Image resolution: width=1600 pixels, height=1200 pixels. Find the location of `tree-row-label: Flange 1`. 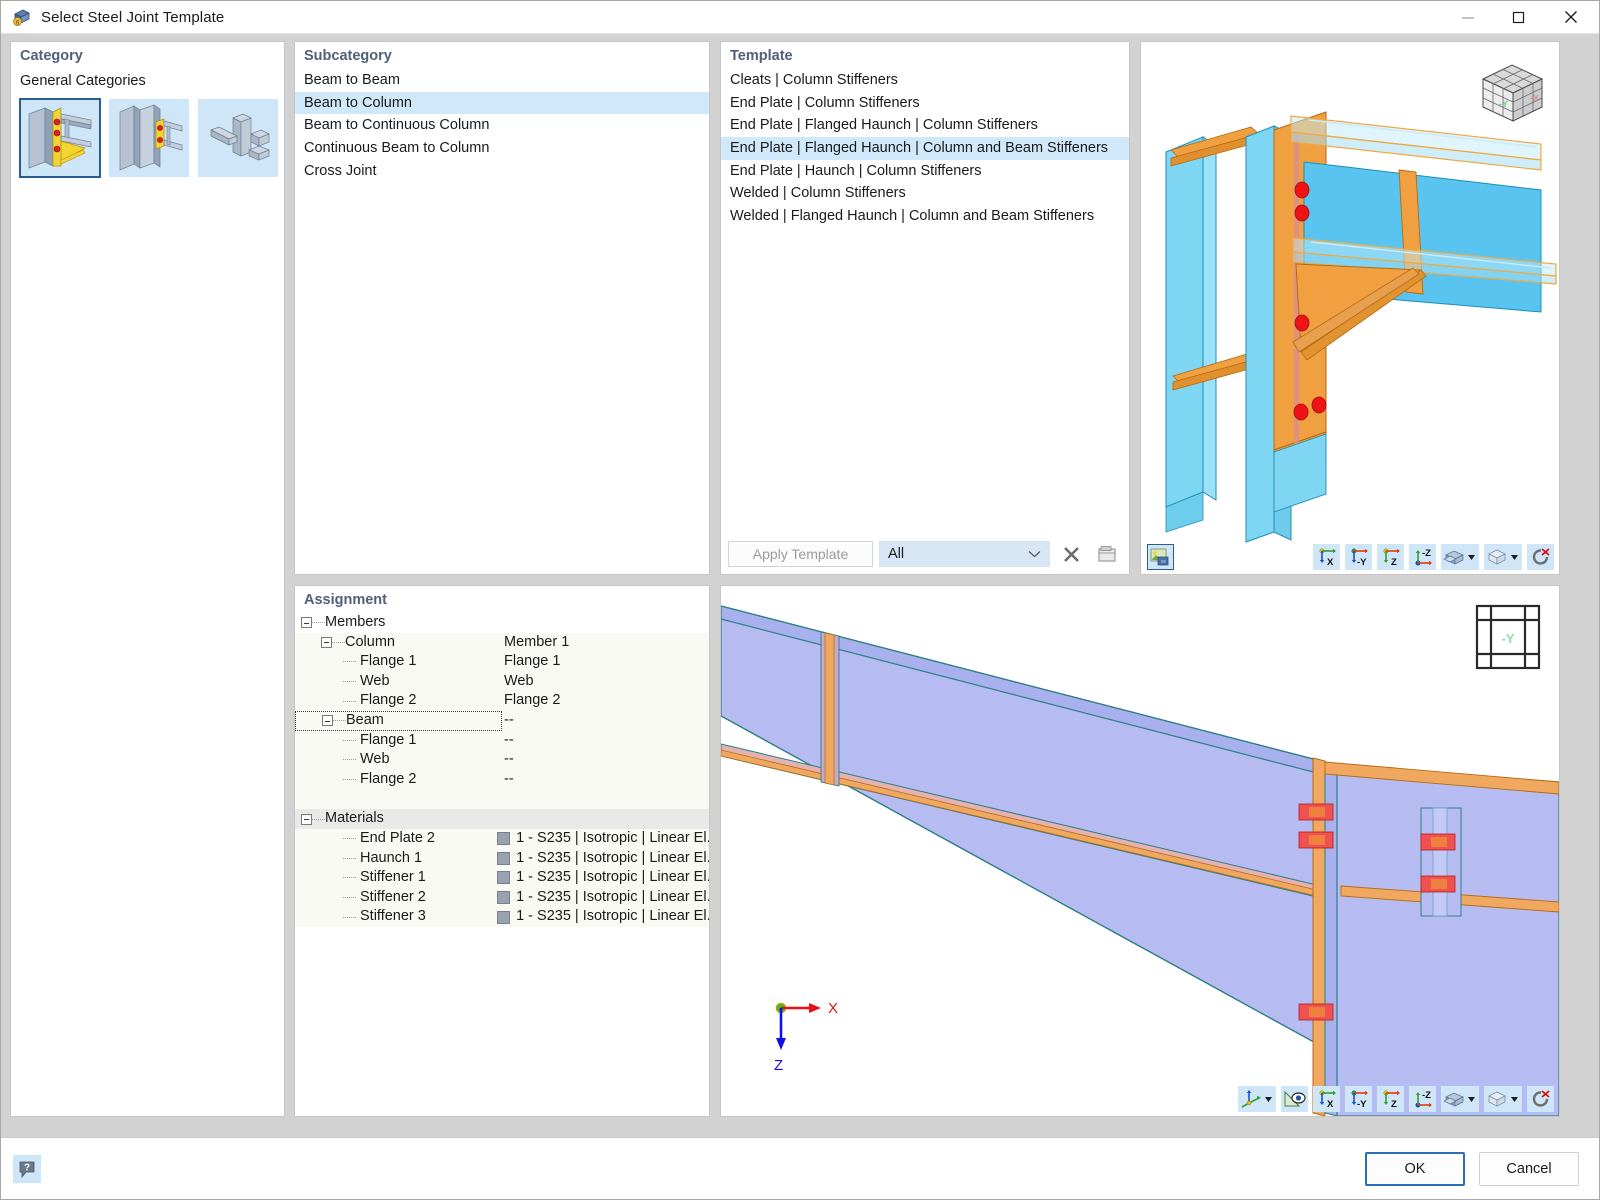

tree-row-label: Flange 1 is located at coordinates (388, 661).